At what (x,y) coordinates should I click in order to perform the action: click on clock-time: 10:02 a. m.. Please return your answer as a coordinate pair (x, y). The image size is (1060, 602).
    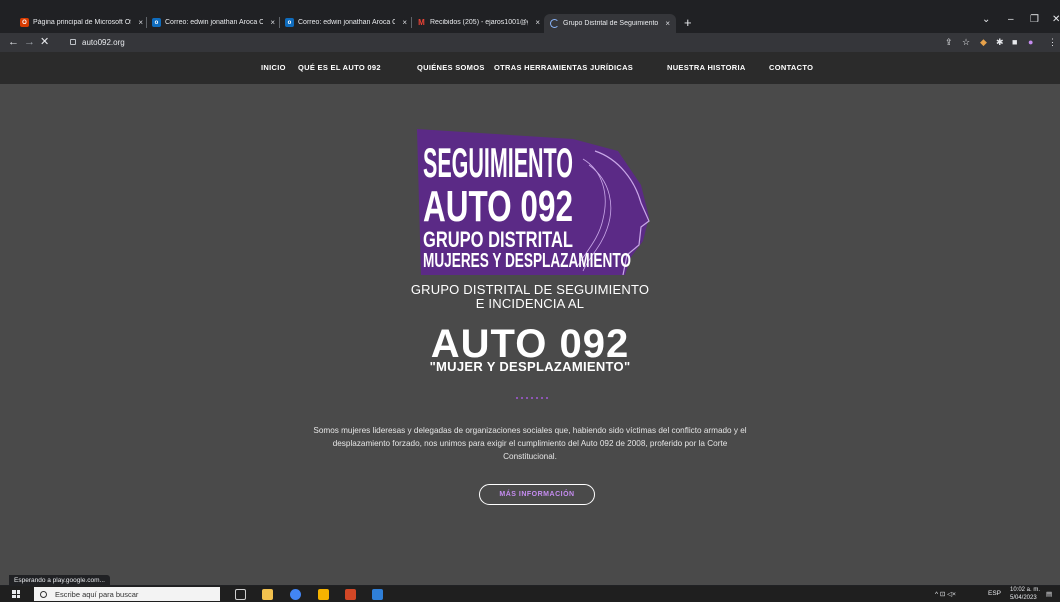
    Looking at the image, I should click on (1025, 590).